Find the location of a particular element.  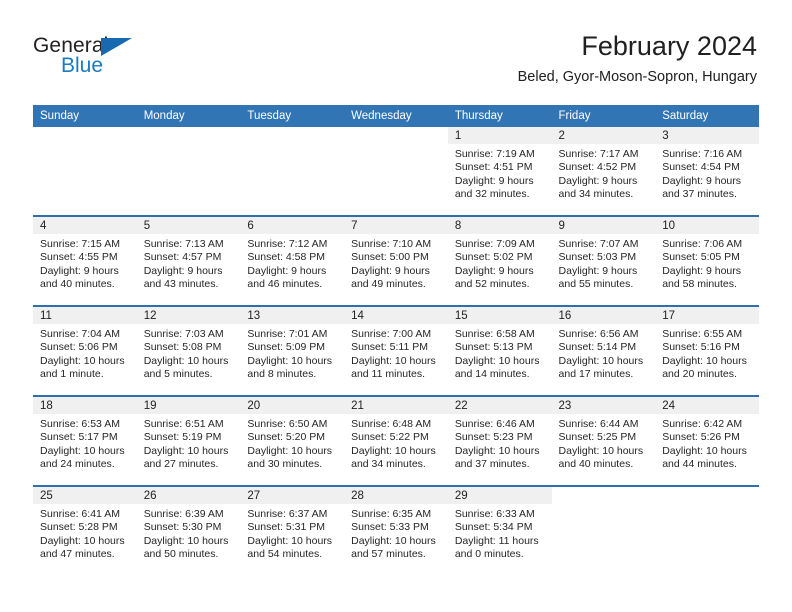

sunset-time: Sunset: 5:26 PM is located at coordinates (701, 437).